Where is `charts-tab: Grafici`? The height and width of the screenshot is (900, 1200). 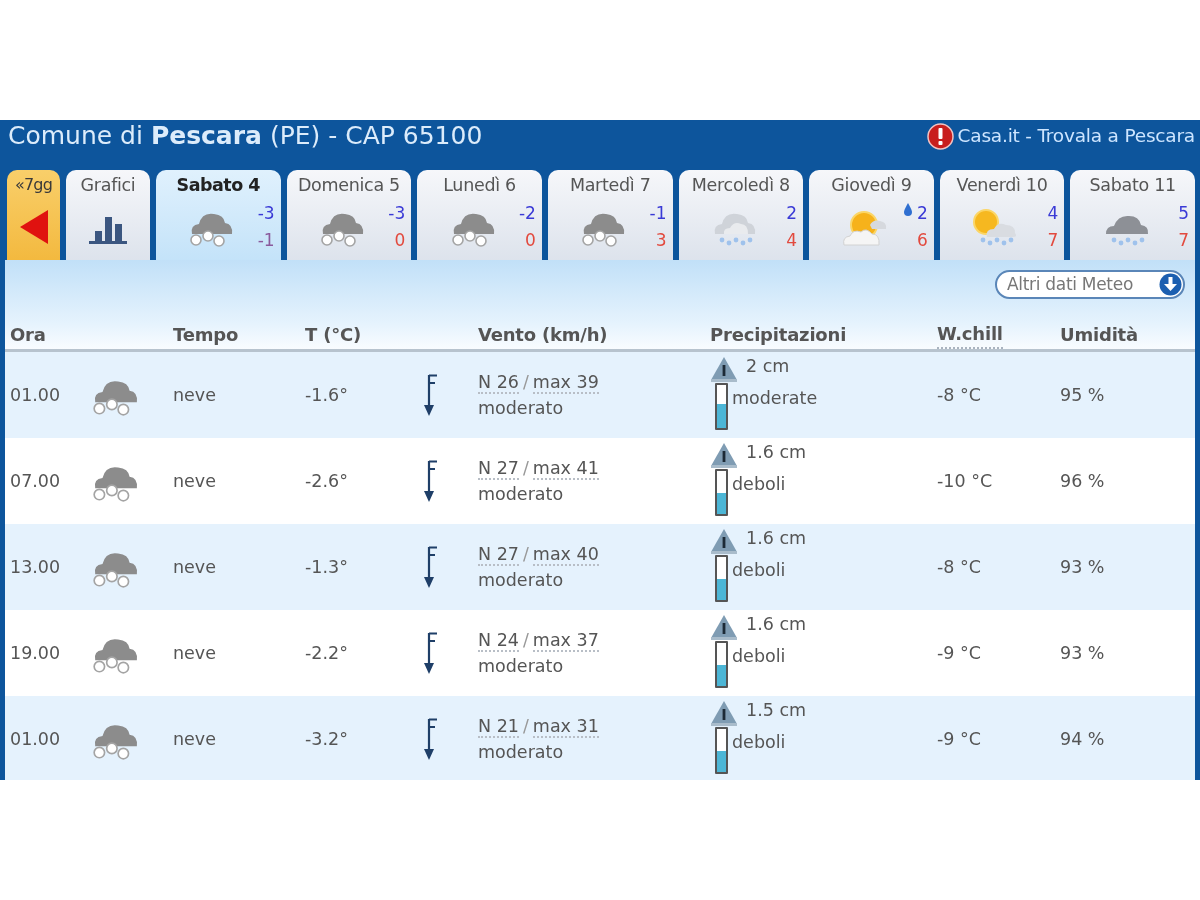 charts-tab: Grafici is located at coordinates (108, 215).